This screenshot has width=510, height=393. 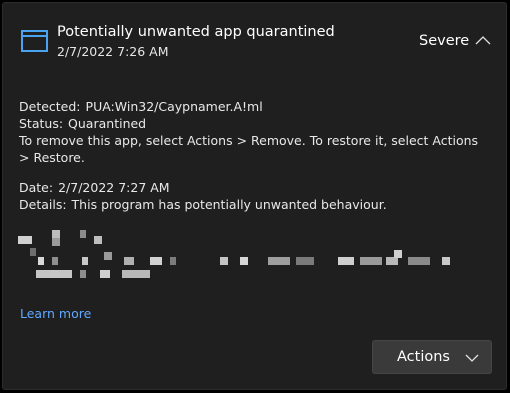 What do you see at coordinates (423, 357) in the screenshot?
I see `actions-button-label: Actions` at bounding box center [423, 357].